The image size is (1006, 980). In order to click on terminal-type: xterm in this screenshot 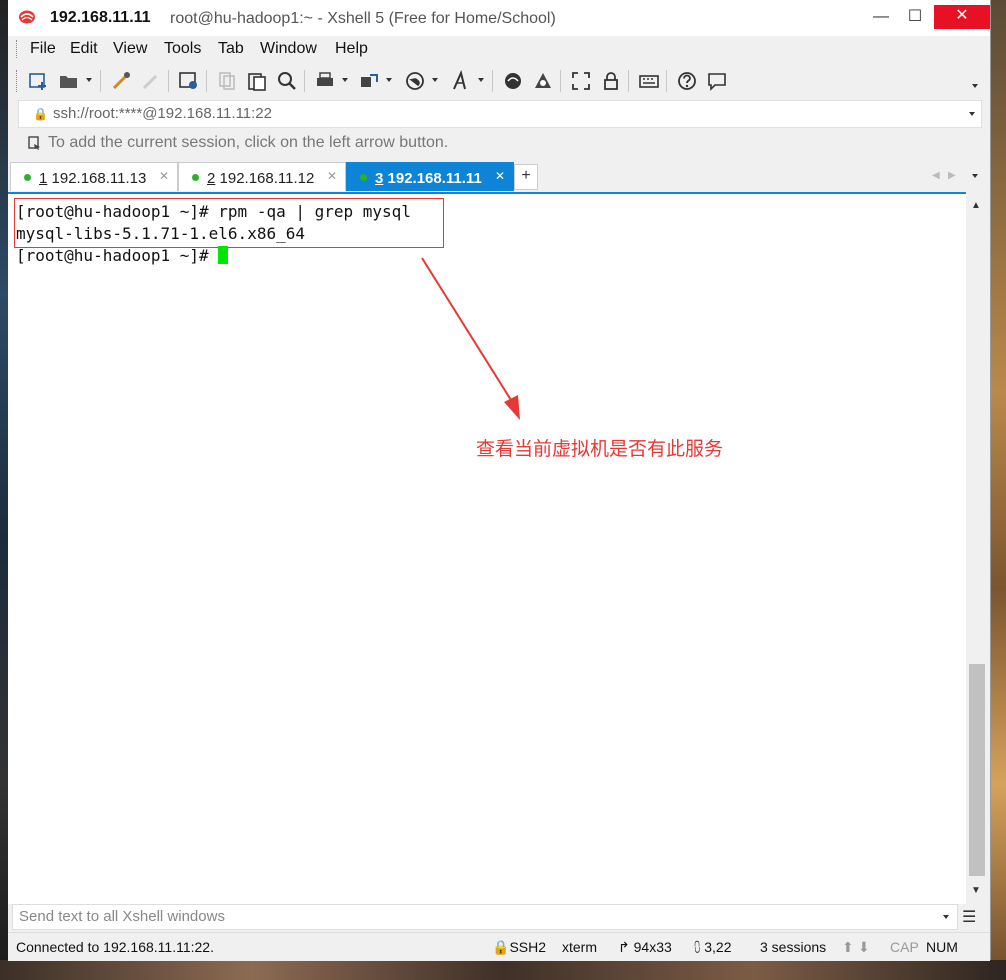, I will do `click(579, 947)`.